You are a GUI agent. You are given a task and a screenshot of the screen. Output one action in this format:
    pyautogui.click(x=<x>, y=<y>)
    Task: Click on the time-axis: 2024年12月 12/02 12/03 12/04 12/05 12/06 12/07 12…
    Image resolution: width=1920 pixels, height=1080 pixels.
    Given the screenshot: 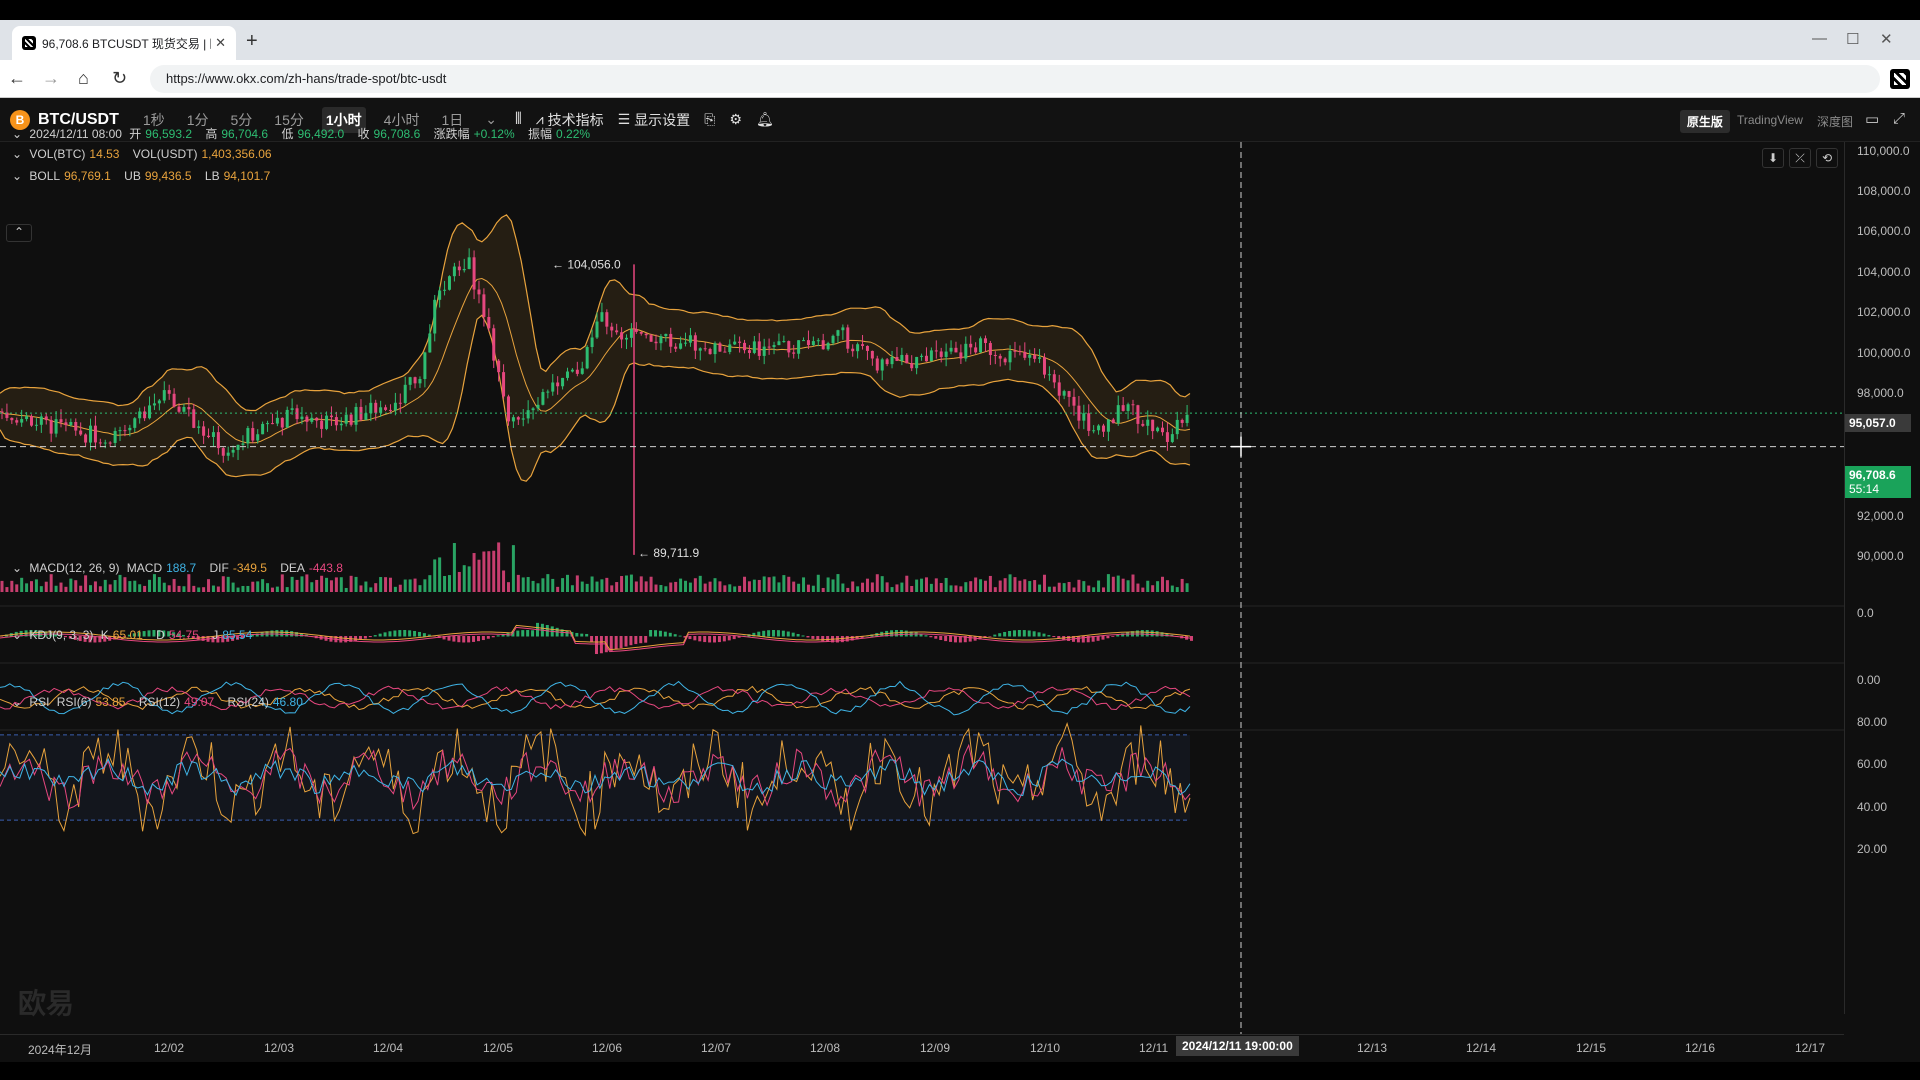 What is the action you would take?
    pyautogui.click(x=922, y=1046)
    